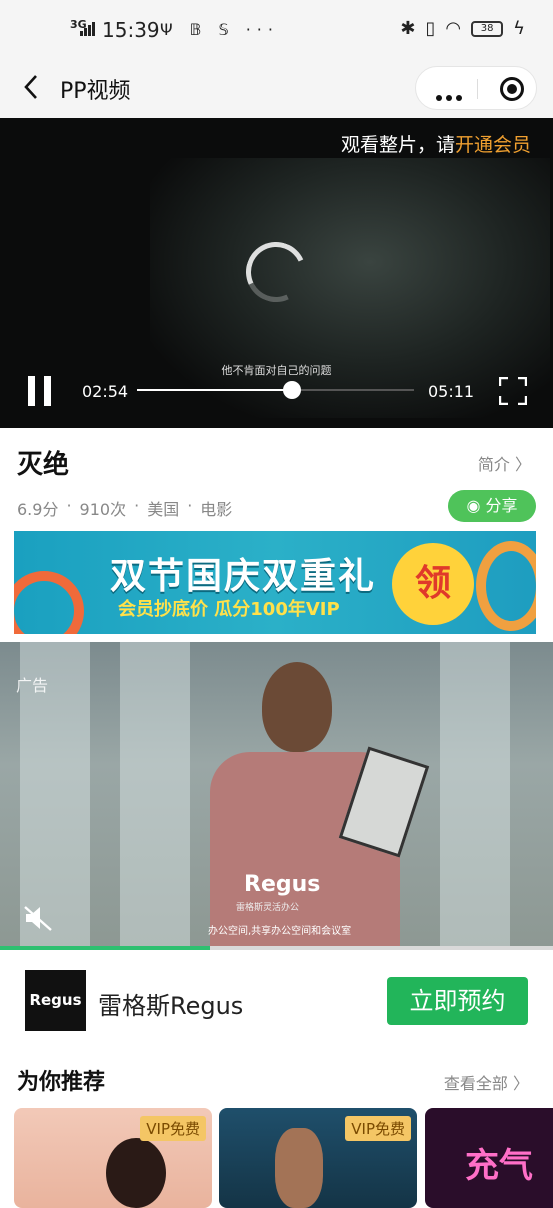  What do you see at coordinates (499, 1166) in the screenshot?
I see `card-thumbnail-text: 充气` at bounding box center [499, 1166].